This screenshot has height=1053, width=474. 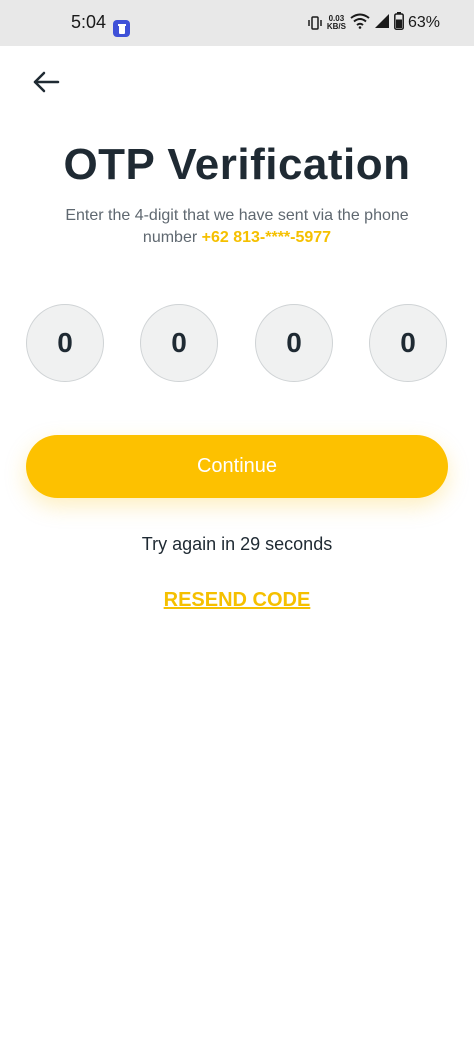 I want to click on battery-percent: 63%, so click(x=423, y=22).